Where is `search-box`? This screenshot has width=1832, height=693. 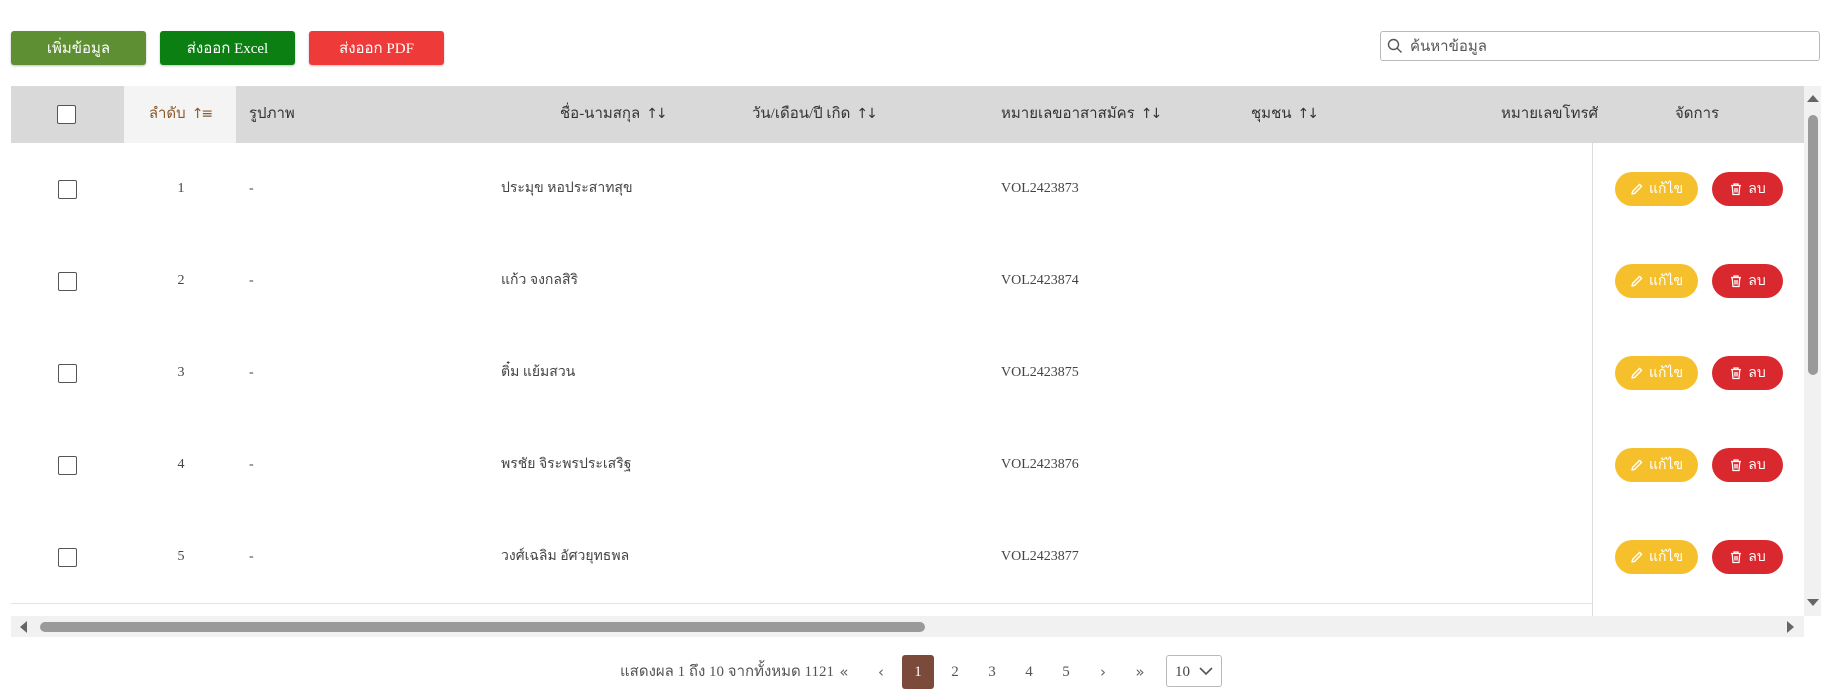
search-box is located at coordinates (1600, 46).